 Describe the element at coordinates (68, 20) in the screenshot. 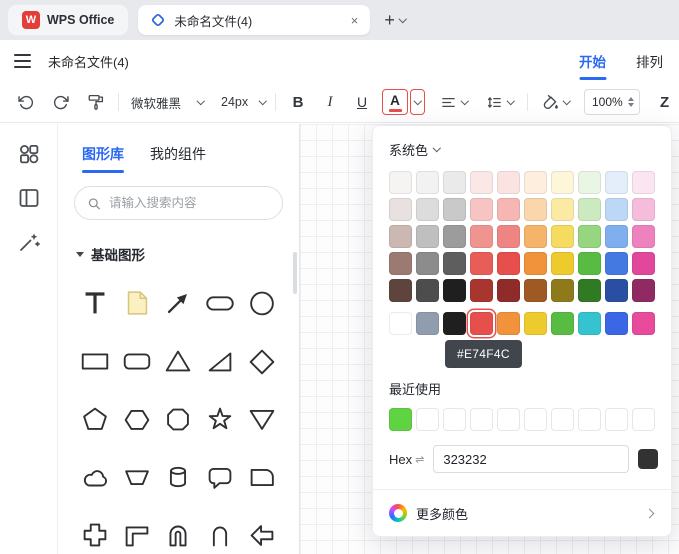

I see `wps-home-tab: W WPS Office` at that location.